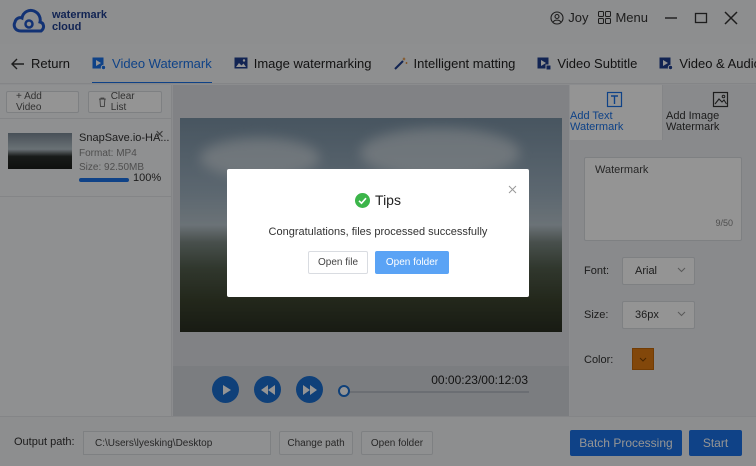 This screenshot has height=466, width=756. I want to click on dialog-title: Tips, so click(388, 200).